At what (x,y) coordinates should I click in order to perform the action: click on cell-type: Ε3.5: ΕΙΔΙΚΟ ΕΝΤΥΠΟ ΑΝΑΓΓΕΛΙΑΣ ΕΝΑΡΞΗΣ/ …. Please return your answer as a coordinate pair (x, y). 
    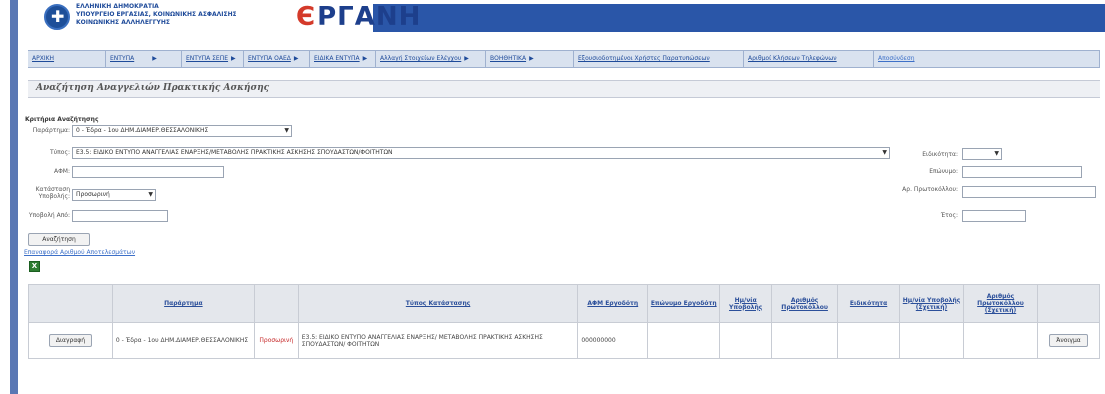
    Looking at the image, I should click on (438, 340).